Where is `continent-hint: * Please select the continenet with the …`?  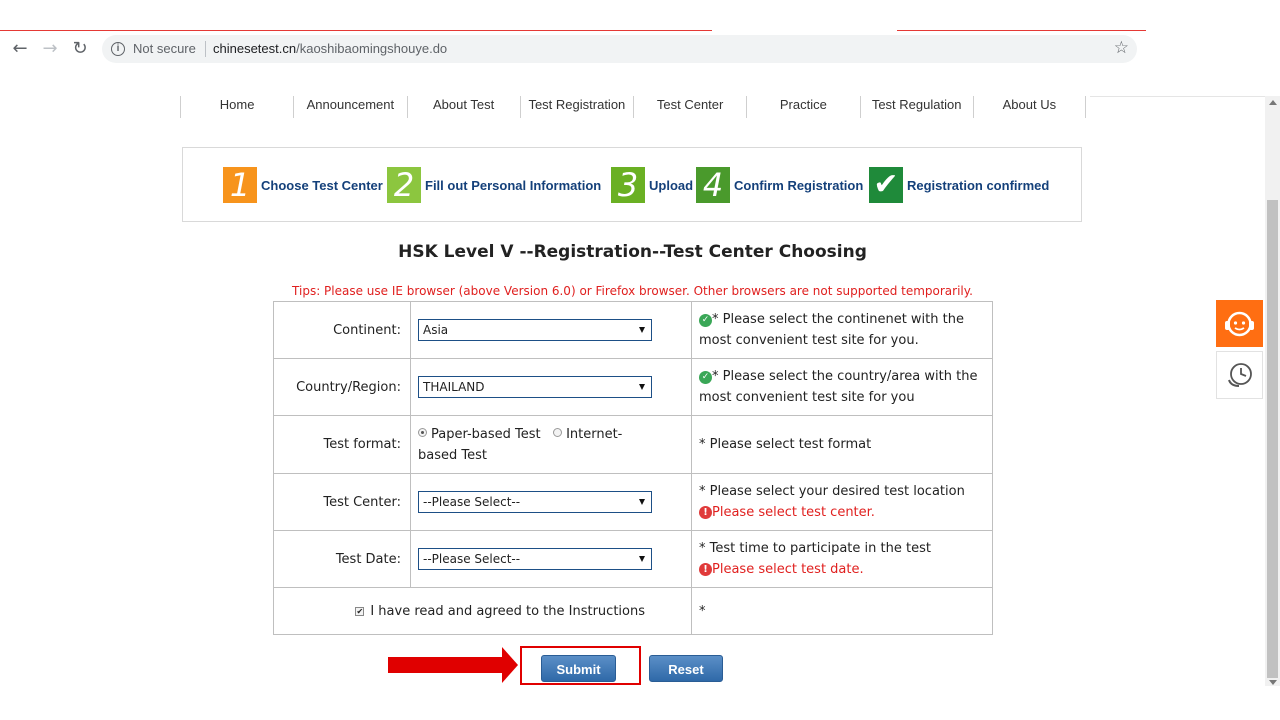
continent-hint: * Please select the continenet with the … is located at coordinates (831, 330).